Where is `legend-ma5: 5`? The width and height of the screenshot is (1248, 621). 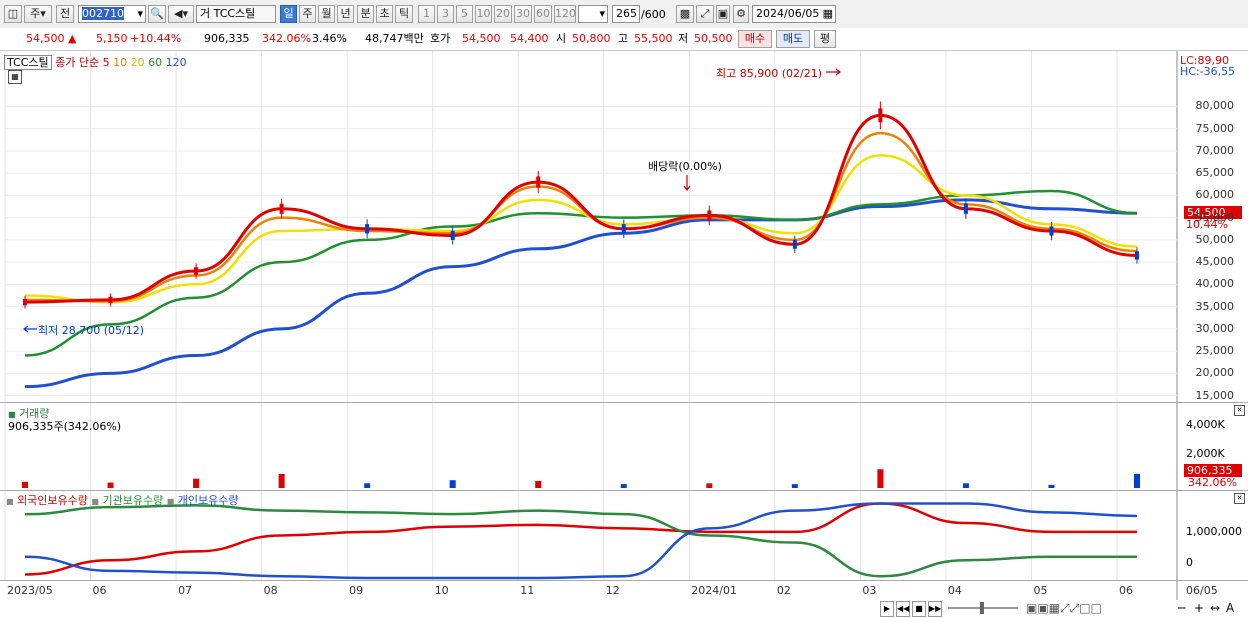
legend-ma5: 5 is located at coordinates (106, 62).